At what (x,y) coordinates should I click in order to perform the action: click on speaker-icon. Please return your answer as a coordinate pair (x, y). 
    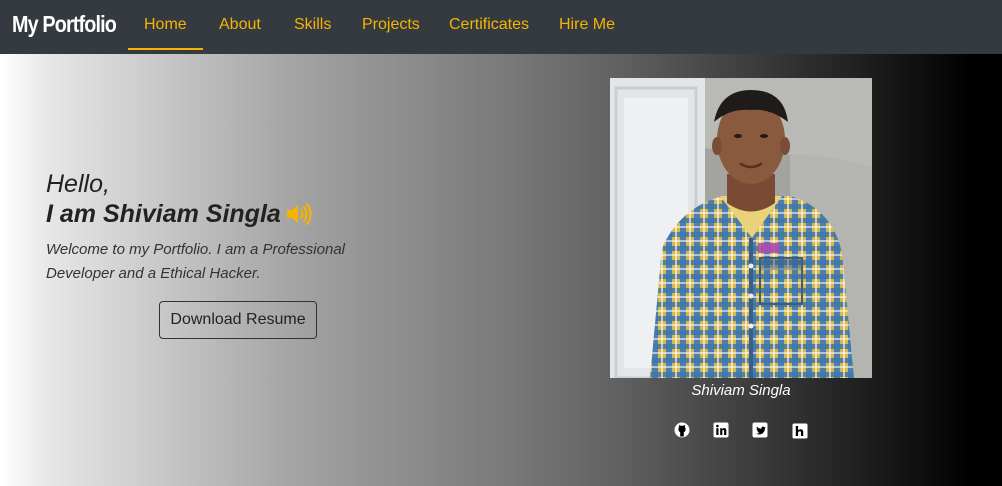
    Looking at the image, I should click on (300, 214).